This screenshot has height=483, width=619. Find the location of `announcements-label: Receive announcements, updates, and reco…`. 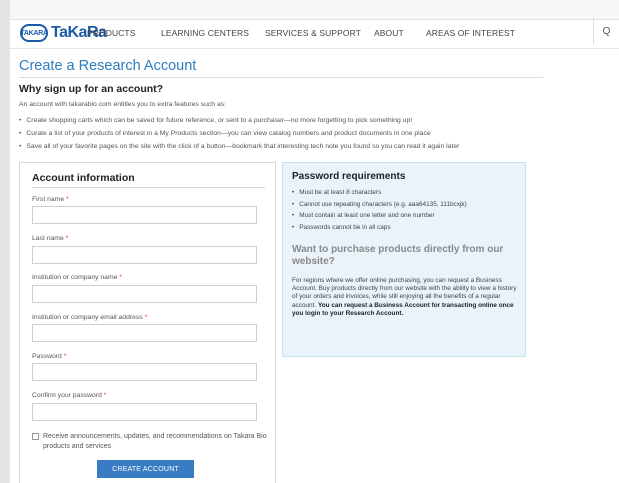

announcements-label: Receive announcements, updates, and reco… is located at coordinates (155, 442).